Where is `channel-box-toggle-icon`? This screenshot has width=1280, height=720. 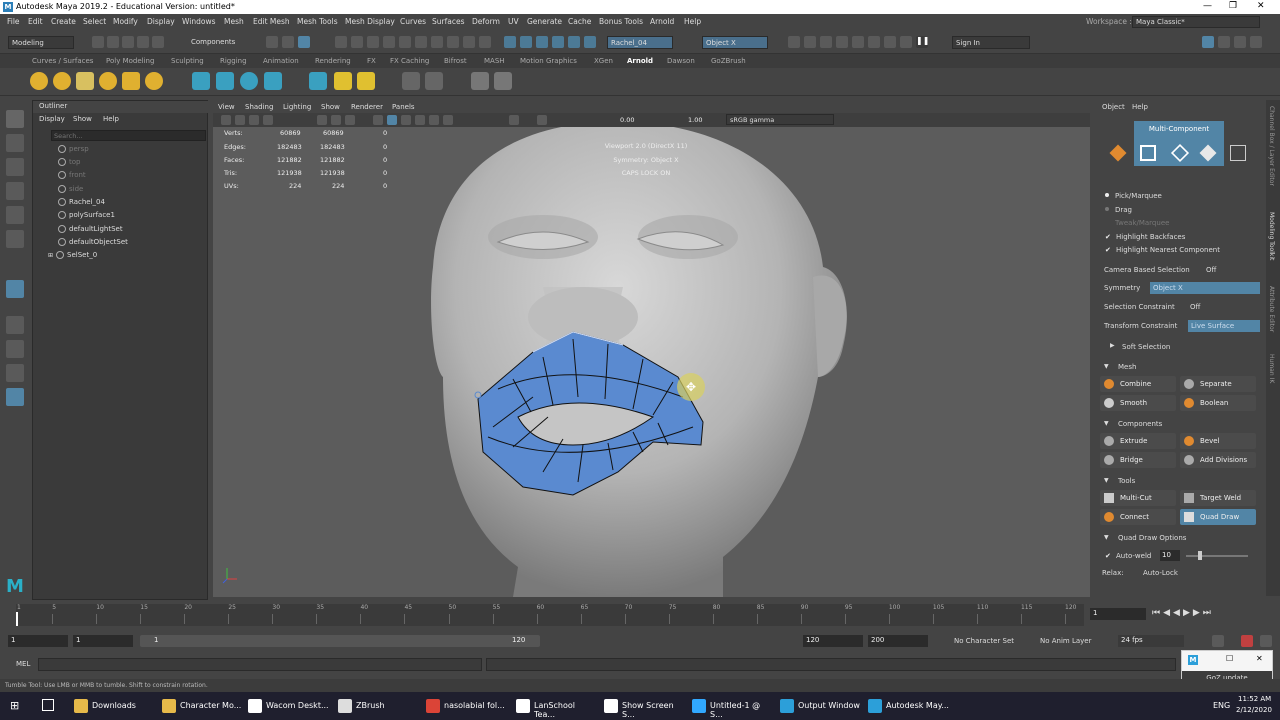
channel-box-toggle-icon is located at coordinates (794, 42).